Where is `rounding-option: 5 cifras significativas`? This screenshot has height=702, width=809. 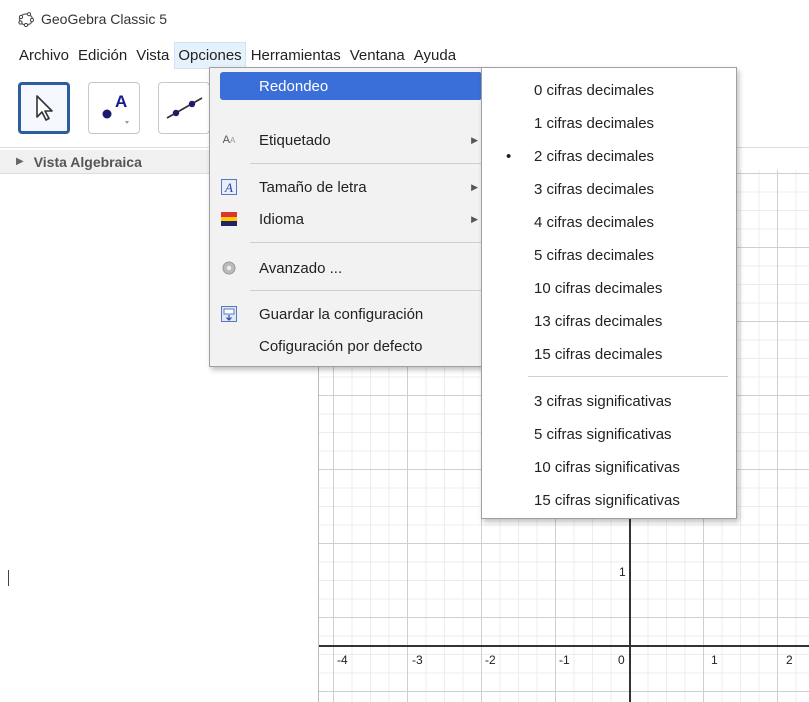 rounding-option: 5 cifras significativas is located at coordinates (609, 434).